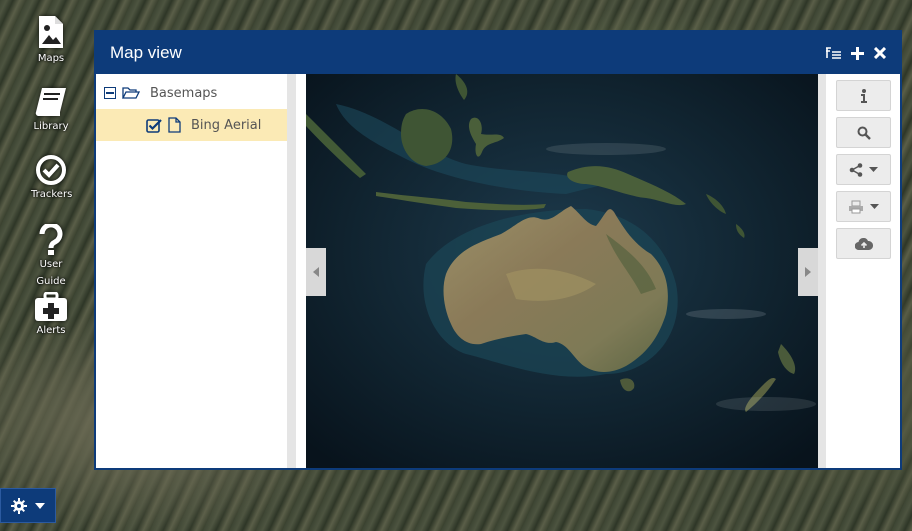 This screenshot has width=912, height=531. Describe the element at coordinates (863, 206) in the screenshot. I see `print-button` at that location.